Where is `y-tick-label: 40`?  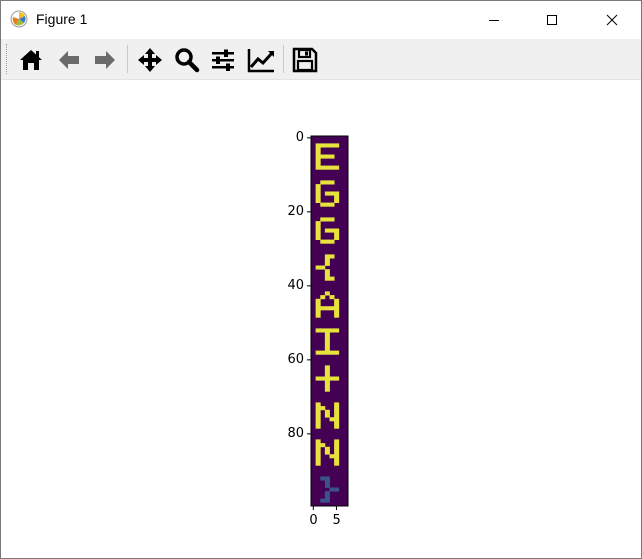
y-tick-label: 40 is located at coordinates (295, 285).